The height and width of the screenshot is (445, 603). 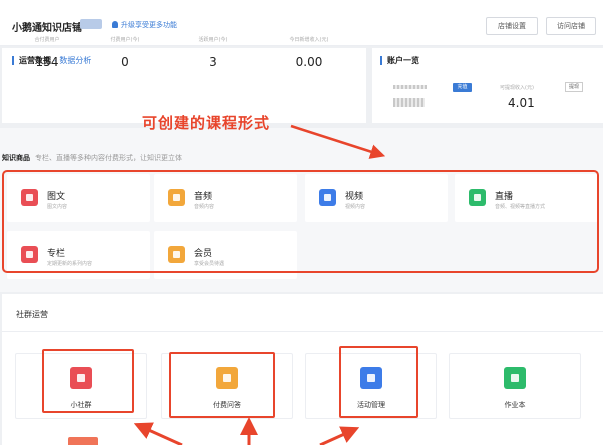 What do you see at coordinates (410, 87) in the screenshot?
I see `blurred-label` at bounding box center [410, 87].